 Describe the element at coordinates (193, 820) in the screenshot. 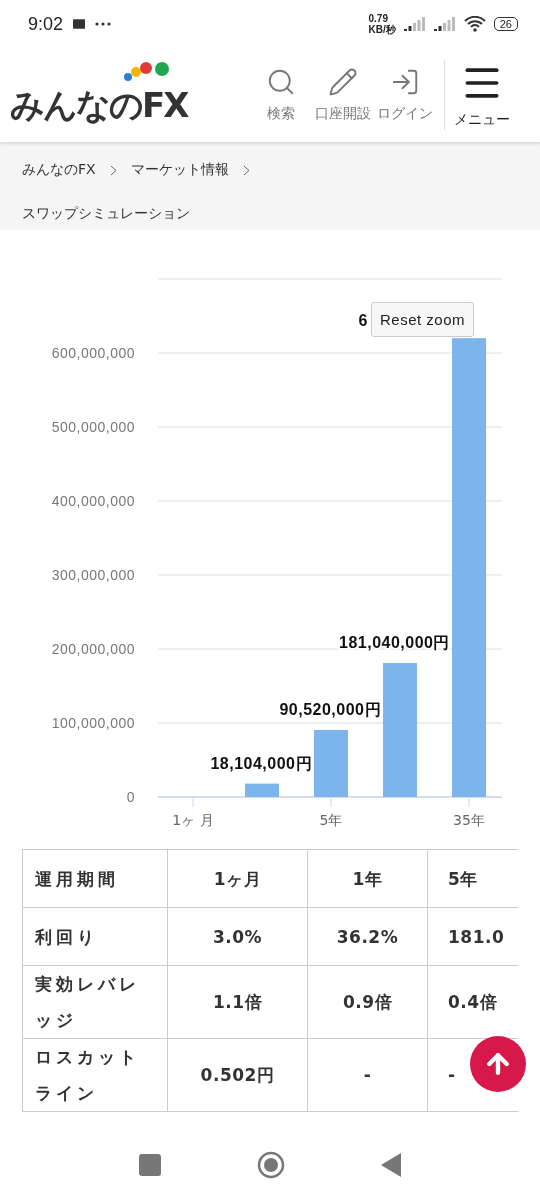

I see `axis-label: 1ヶ 月` at that location.